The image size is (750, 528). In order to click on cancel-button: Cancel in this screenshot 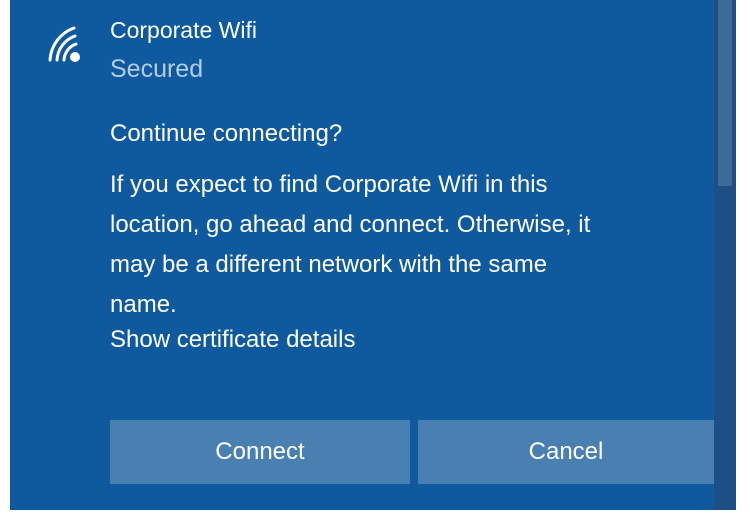, I will do `click(566, 452)`.